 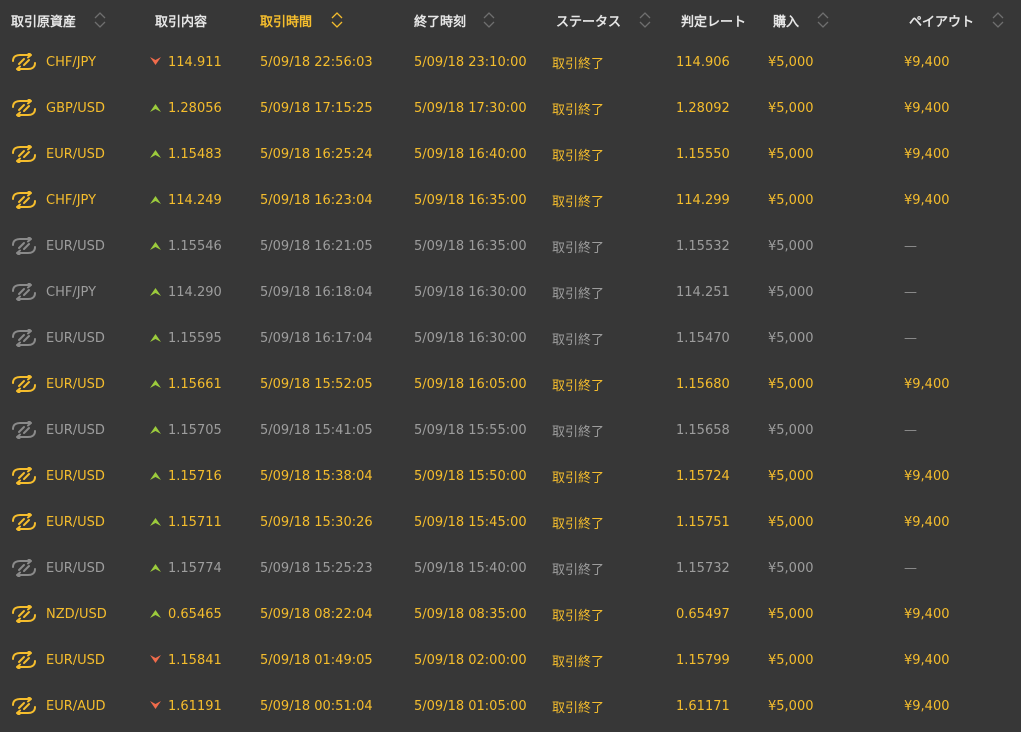 What do you see at coordinates (470, 62) in the screenshot?
I see `end-time: 5/09/18 23:10:00` at bounding box center [470, 62].